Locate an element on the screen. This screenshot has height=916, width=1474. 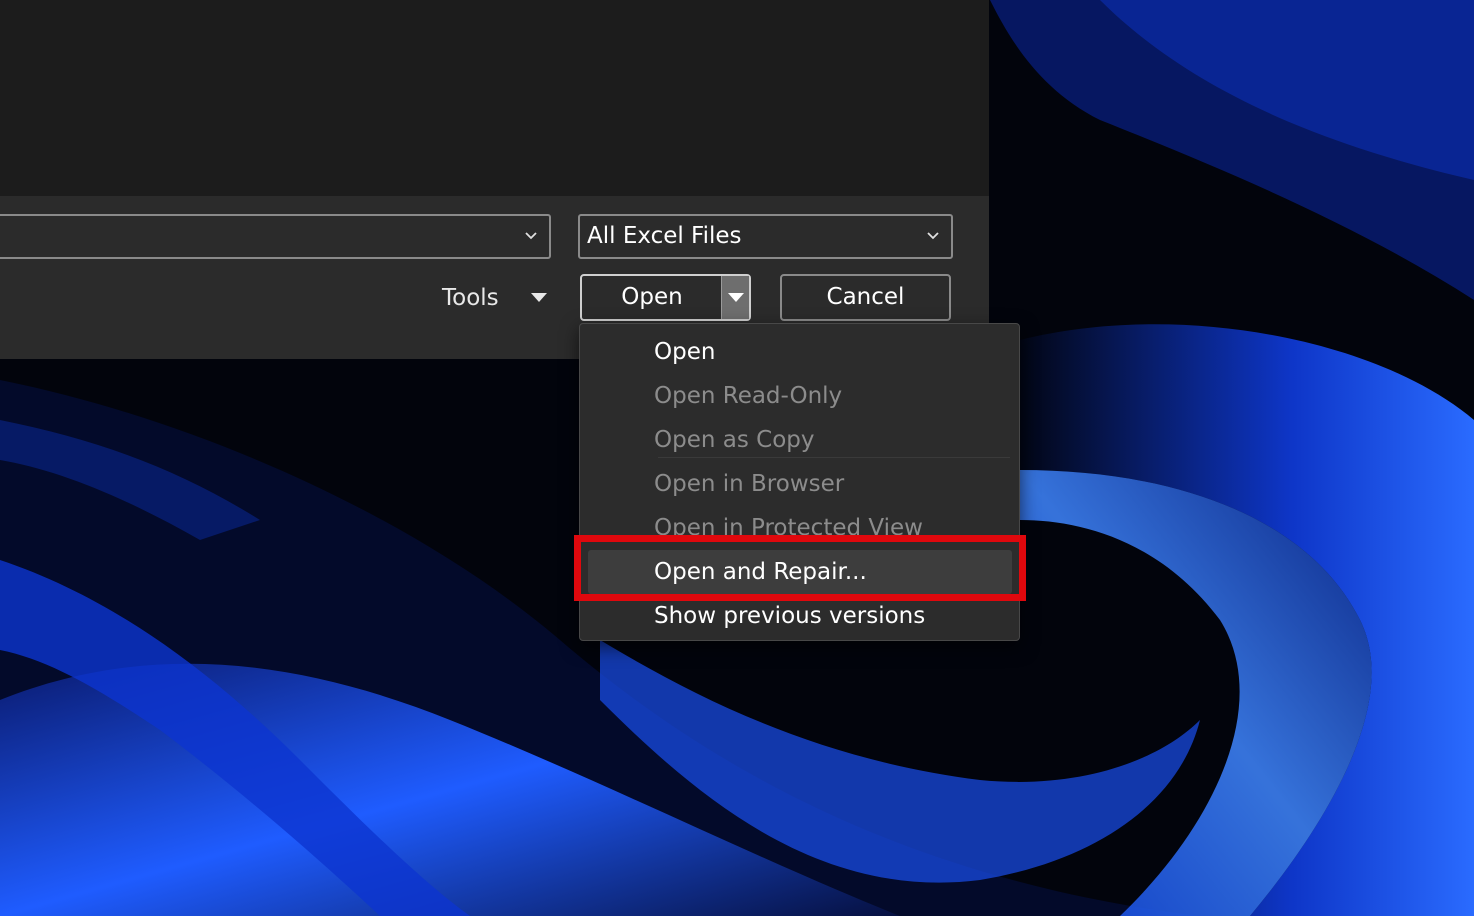
menu-item-open: Open is located at coordinates (799, 352).